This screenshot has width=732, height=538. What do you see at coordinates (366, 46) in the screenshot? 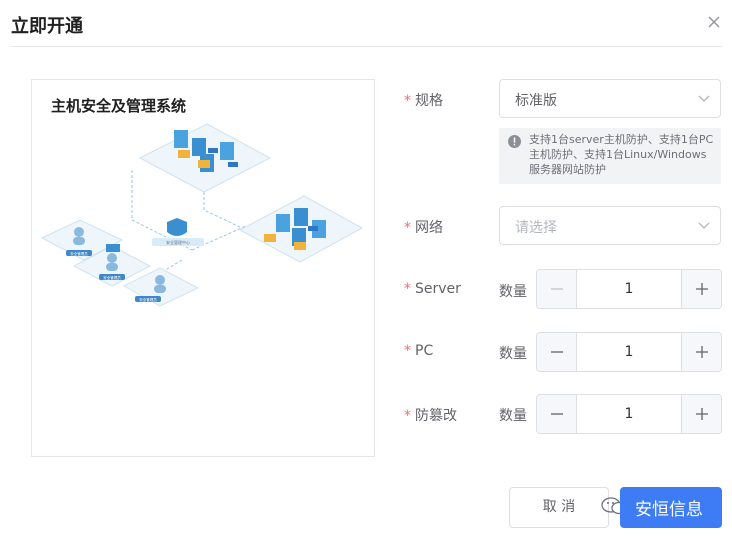
I see `header-divider` at bounding box center [366, 46].